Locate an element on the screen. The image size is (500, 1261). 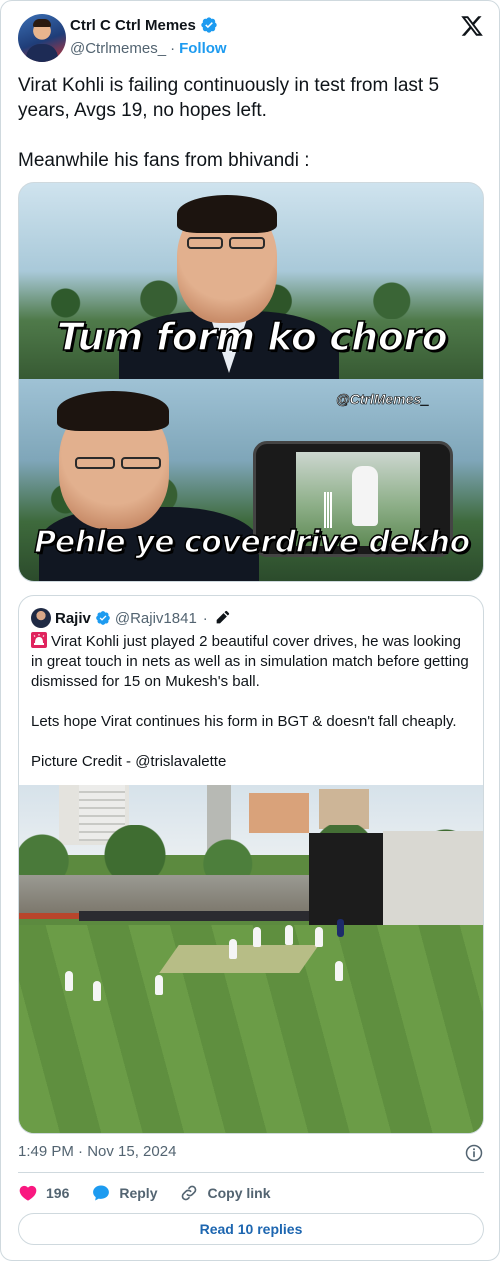
read-replies-button: Read 10 replies is located at coordinates (251, 1229).